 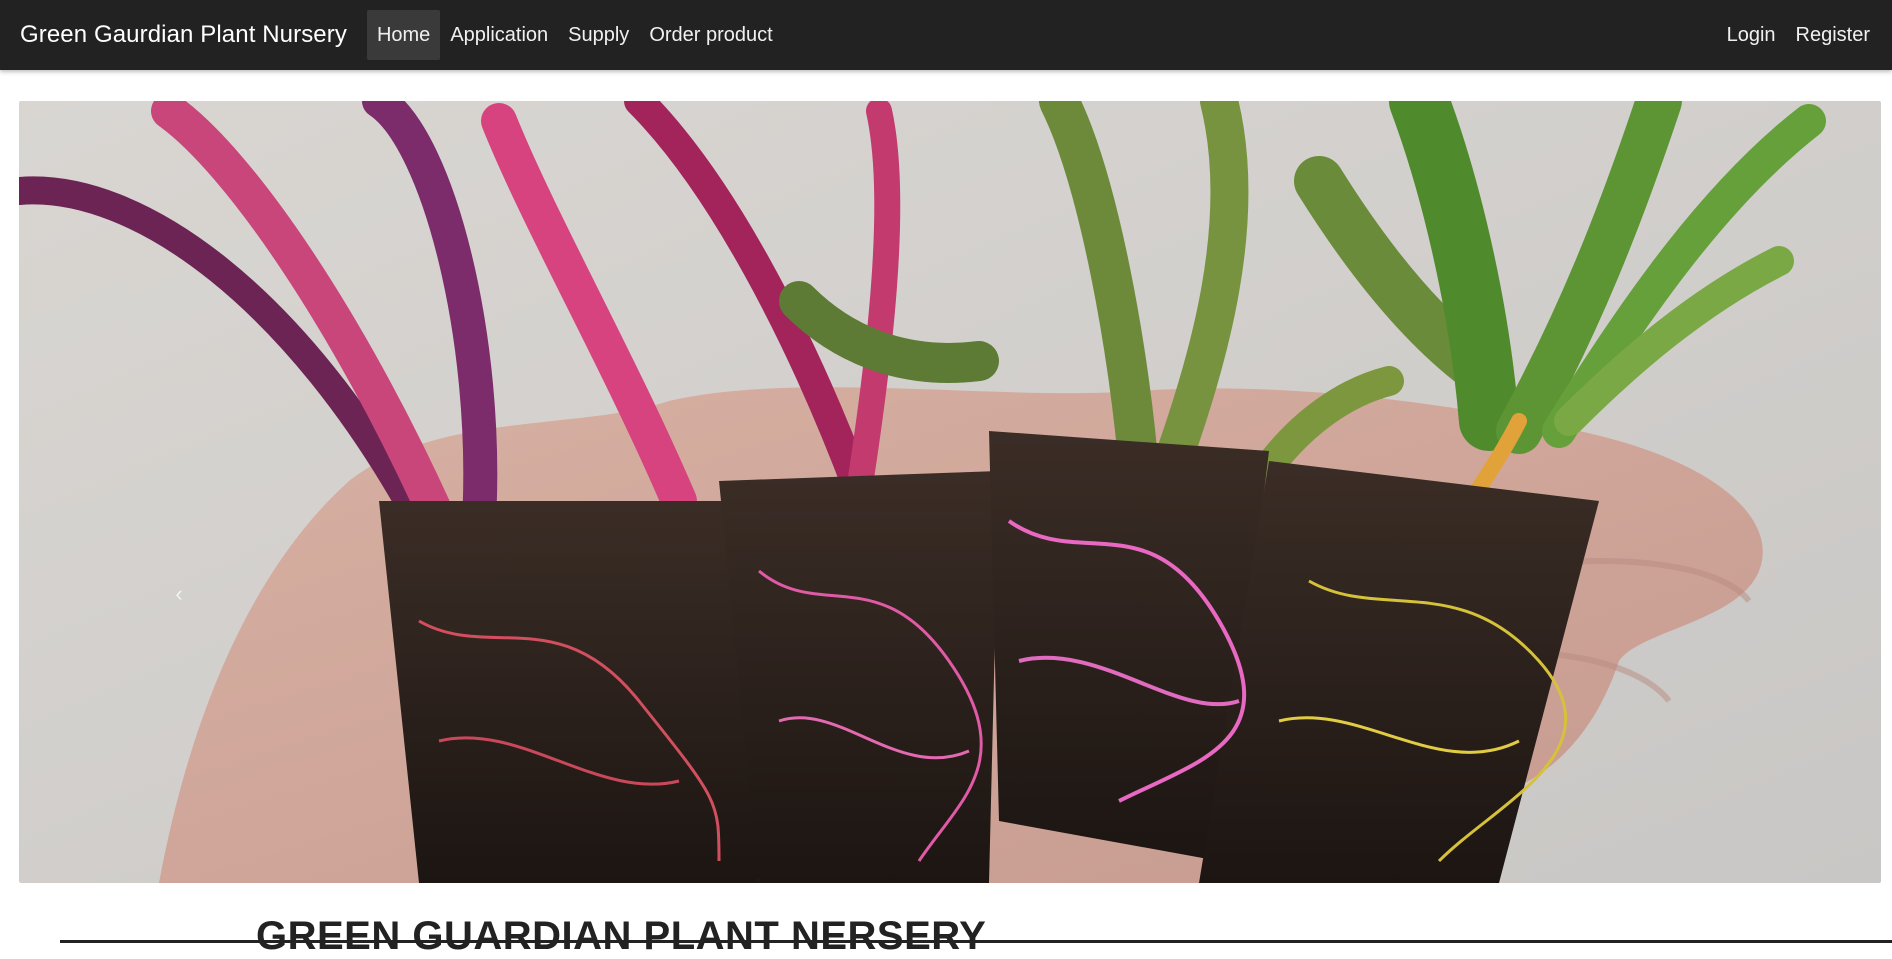 I want to click on nav-application: Application, so click(x=499, y=35).